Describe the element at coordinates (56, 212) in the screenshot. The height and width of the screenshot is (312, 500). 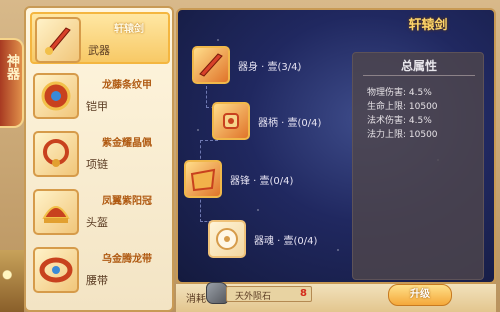
I see `helmet-icon` at that location.